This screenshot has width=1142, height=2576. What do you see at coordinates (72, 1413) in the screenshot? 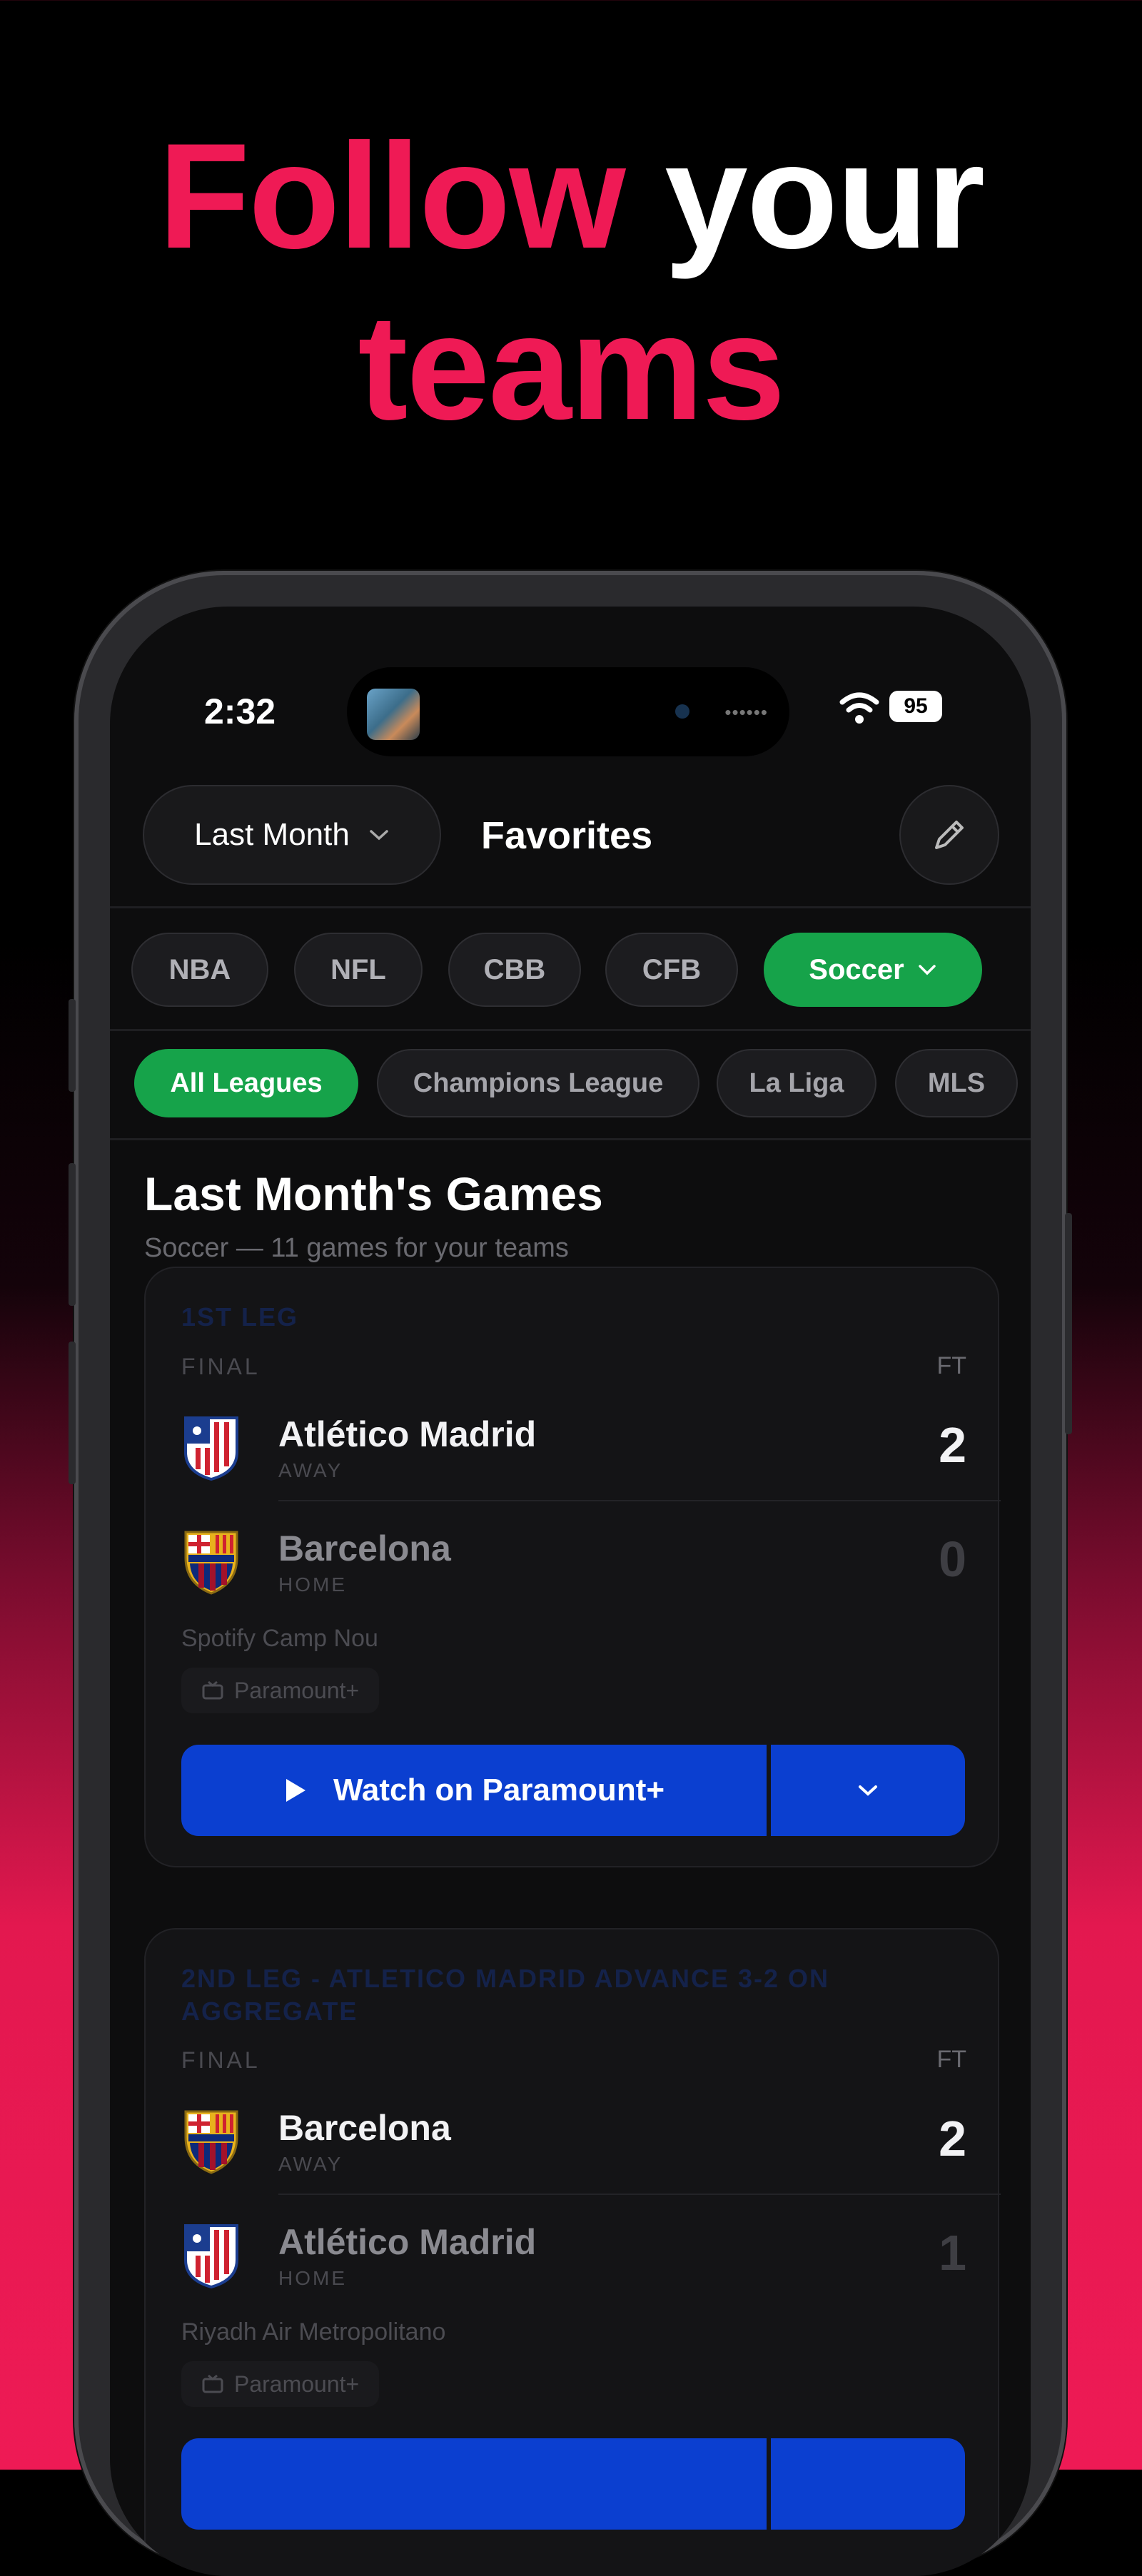
I see `phone-volume-down` at bounding box center [72, 1413].